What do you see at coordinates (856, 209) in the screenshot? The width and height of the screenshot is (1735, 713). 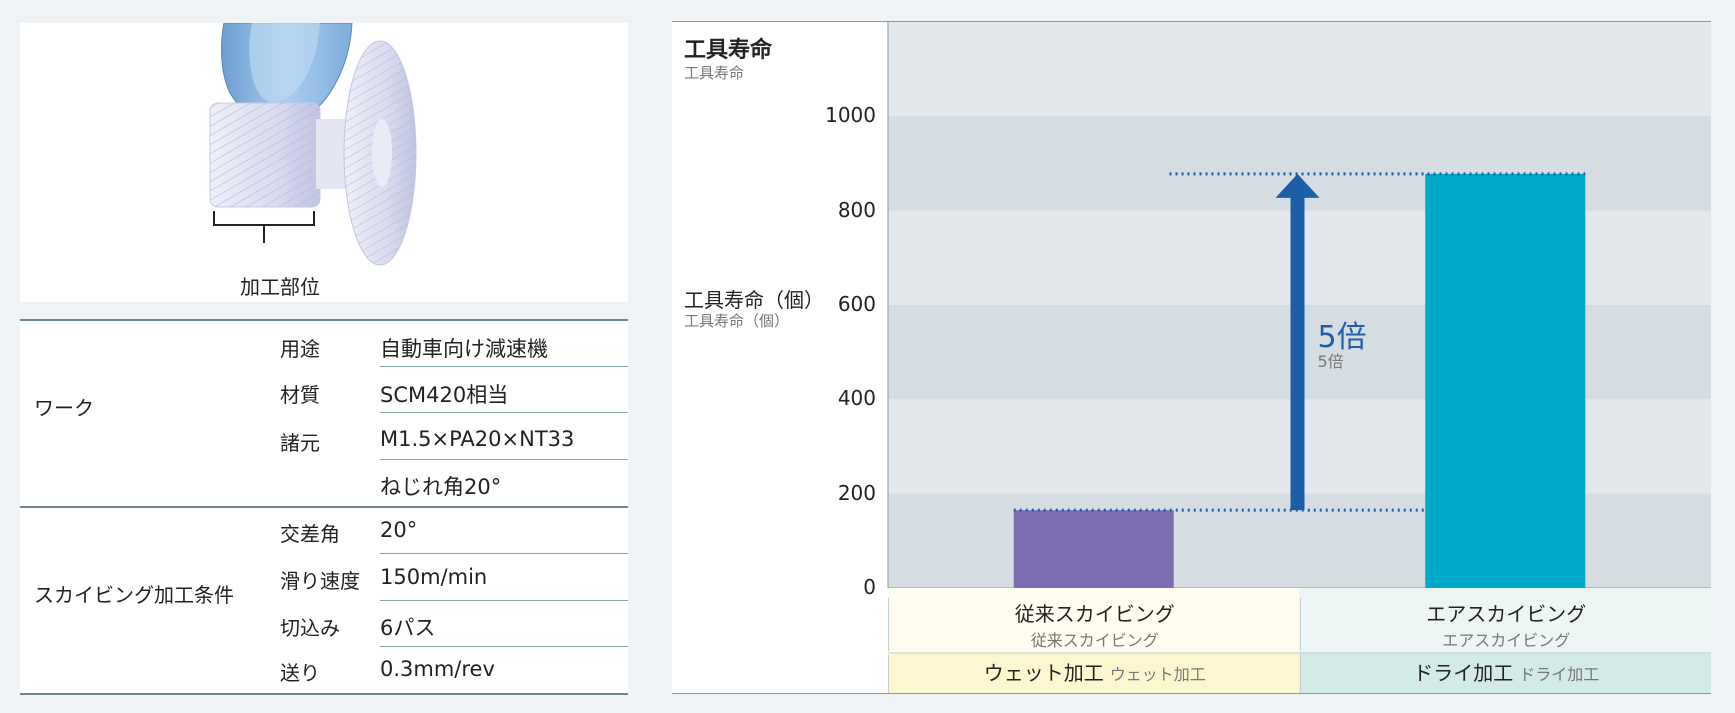 I see `y-tick-label: 800` at bounding box center [856, 209].